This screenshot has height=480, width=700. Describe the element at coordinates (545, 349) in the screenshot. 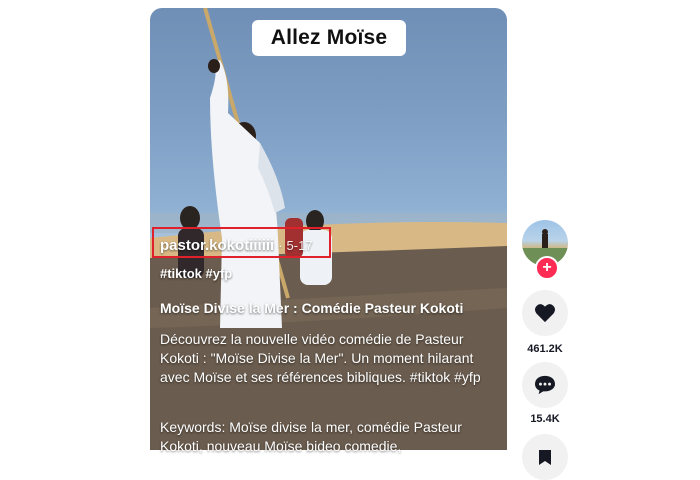

I see `like-count: 461.2K` at that location.